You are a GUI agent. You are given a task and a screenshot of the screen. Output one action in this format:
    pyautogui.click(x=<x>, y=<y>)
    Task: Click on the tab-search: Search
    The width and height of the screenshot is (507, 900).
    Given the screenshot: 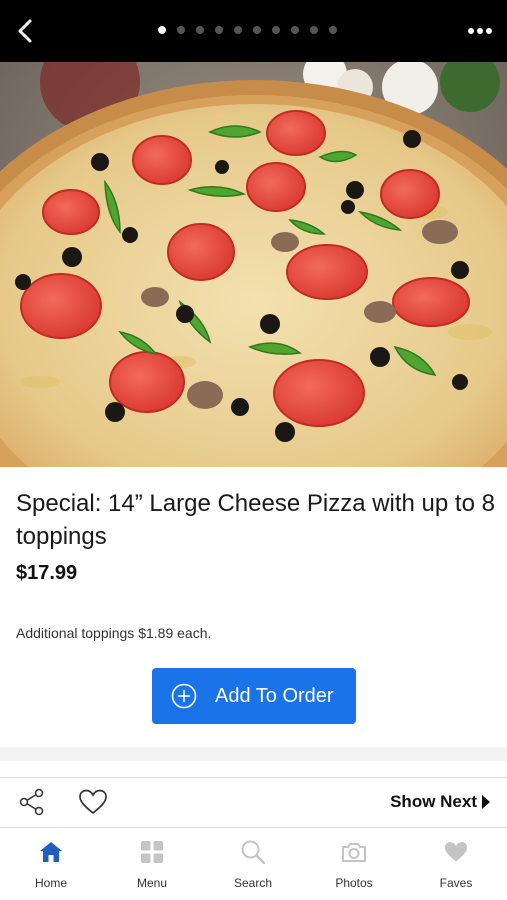 What is the action you would take?
    pyautogui.click(x=253, y=864)
    